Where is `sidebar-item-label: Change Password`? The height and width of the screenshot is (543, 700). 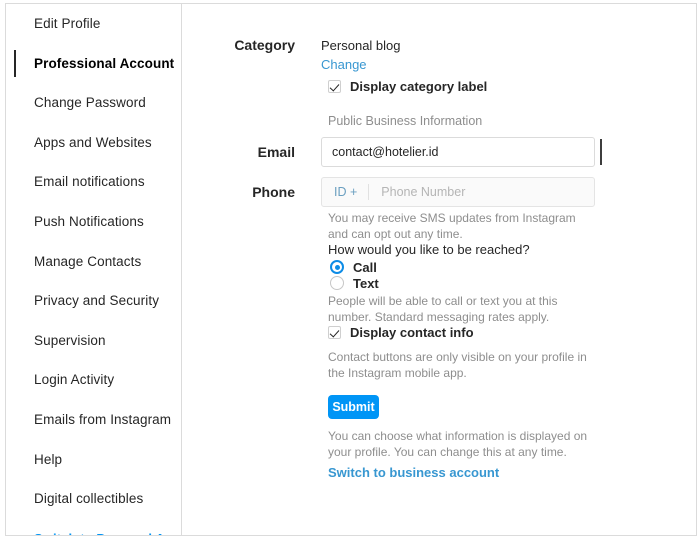 sidebar-item-label: Change Password is located at coordinates (90, 103).